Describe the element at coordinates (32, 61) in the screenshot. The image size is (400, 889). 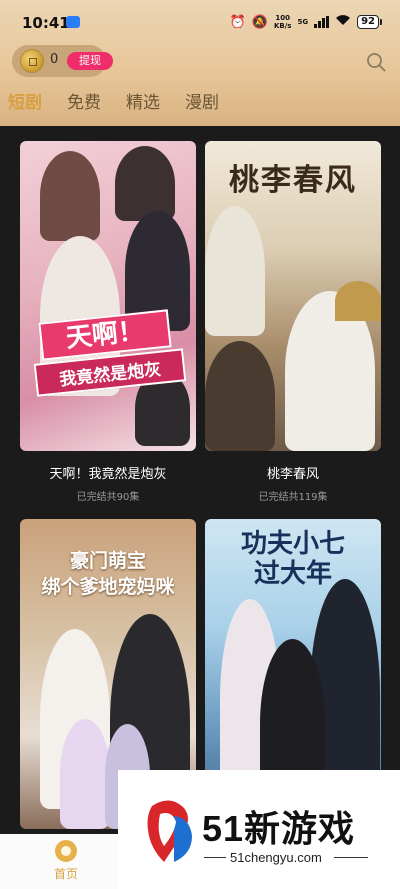
I see `coin-icon` at that location.